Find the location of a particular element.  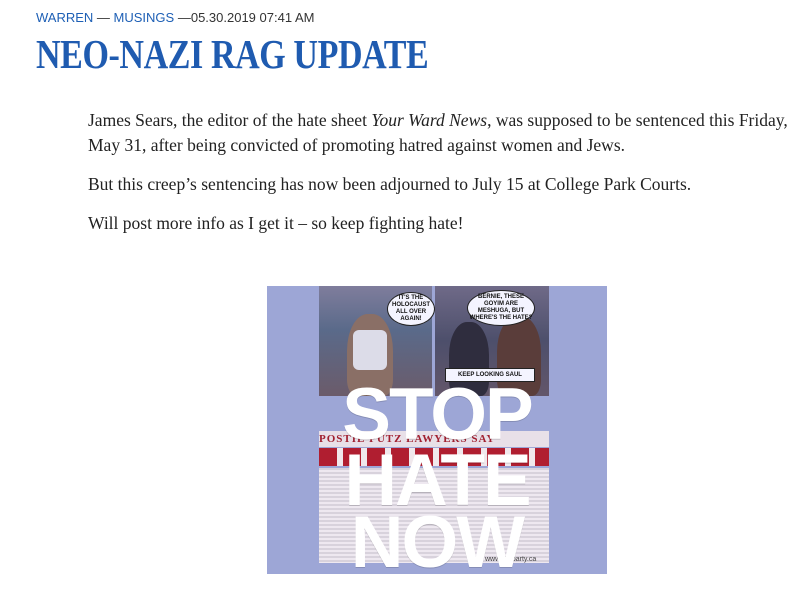

publication-name: Your Ward News is located at coordinates (429, 120).